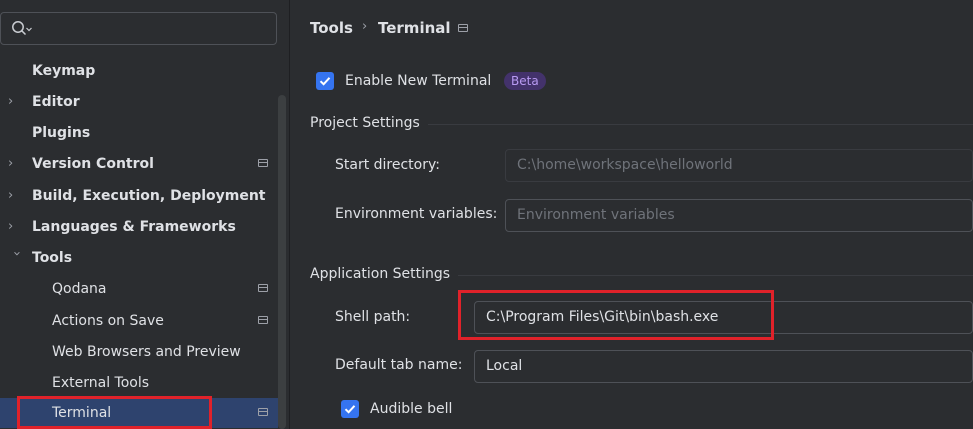 The height and width of the screenshot is (429, 973). I want to click on sidebar-item-external-tools: External Tools, so click(139, 383).